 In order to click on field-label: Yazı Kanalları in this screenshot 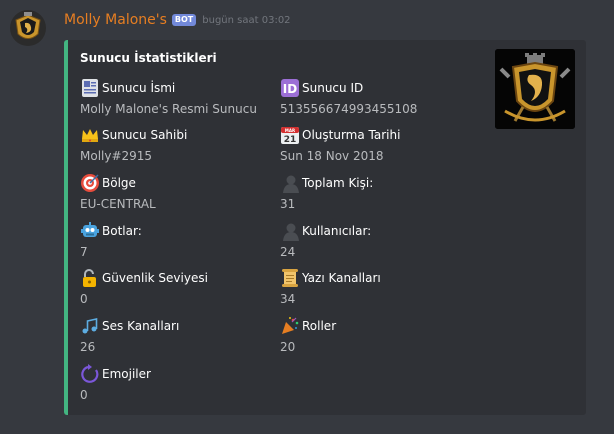, I will do `click(341, 278)`.